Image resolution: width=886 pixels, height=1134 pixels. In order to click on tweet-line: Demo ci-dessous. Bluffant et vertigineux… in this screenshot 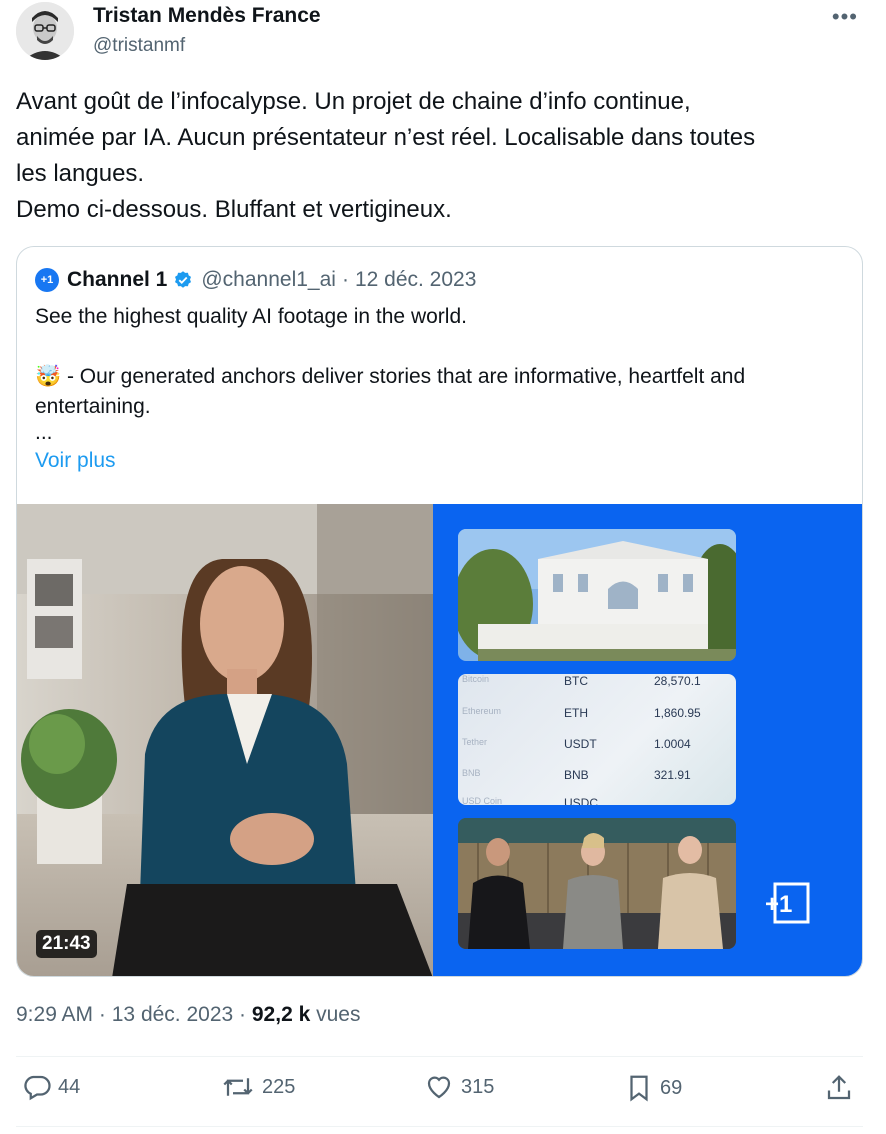, I will do `click(234, 209)`.